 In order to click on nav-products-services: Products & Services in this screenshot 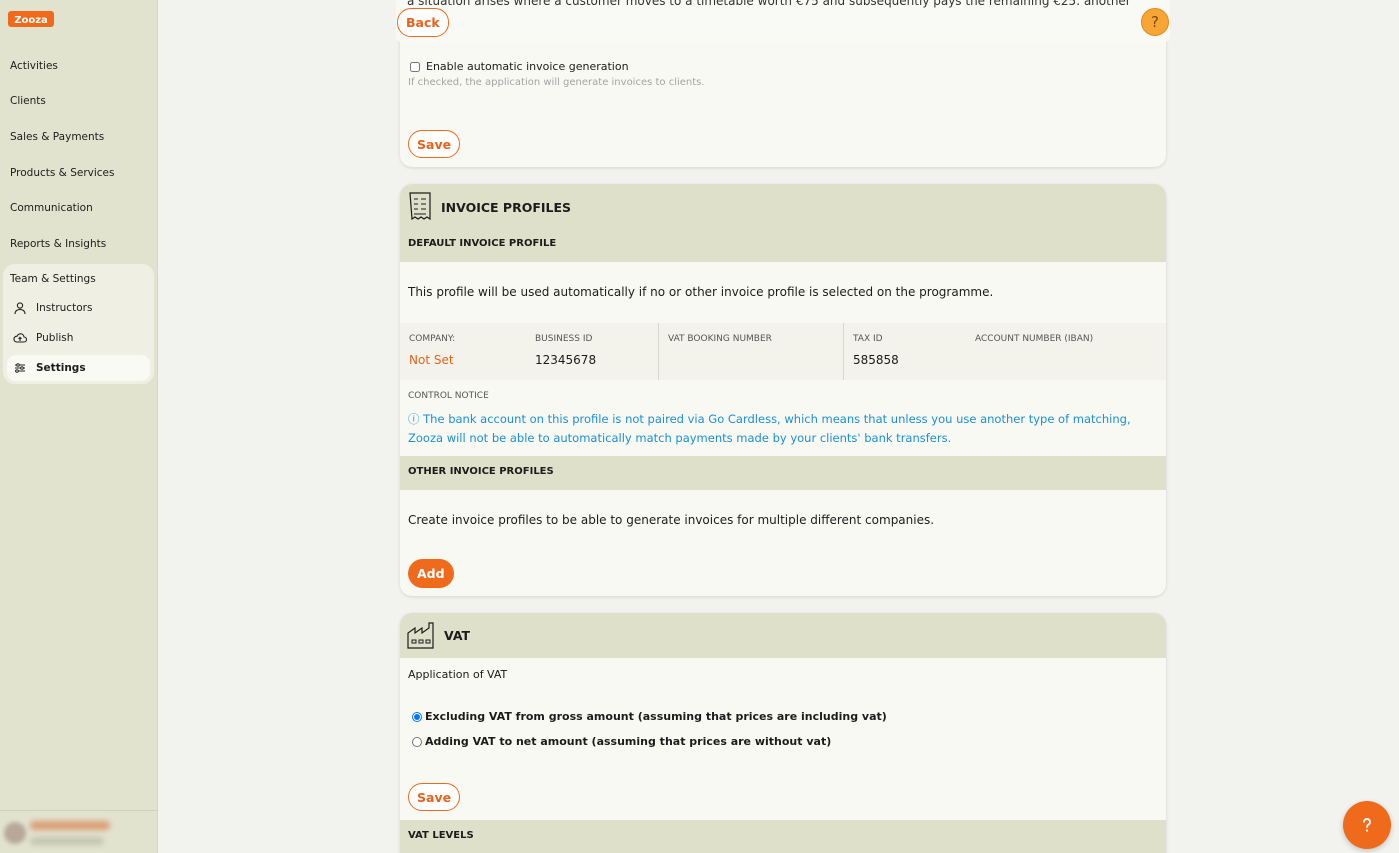, I will do `click(62, 173)`.